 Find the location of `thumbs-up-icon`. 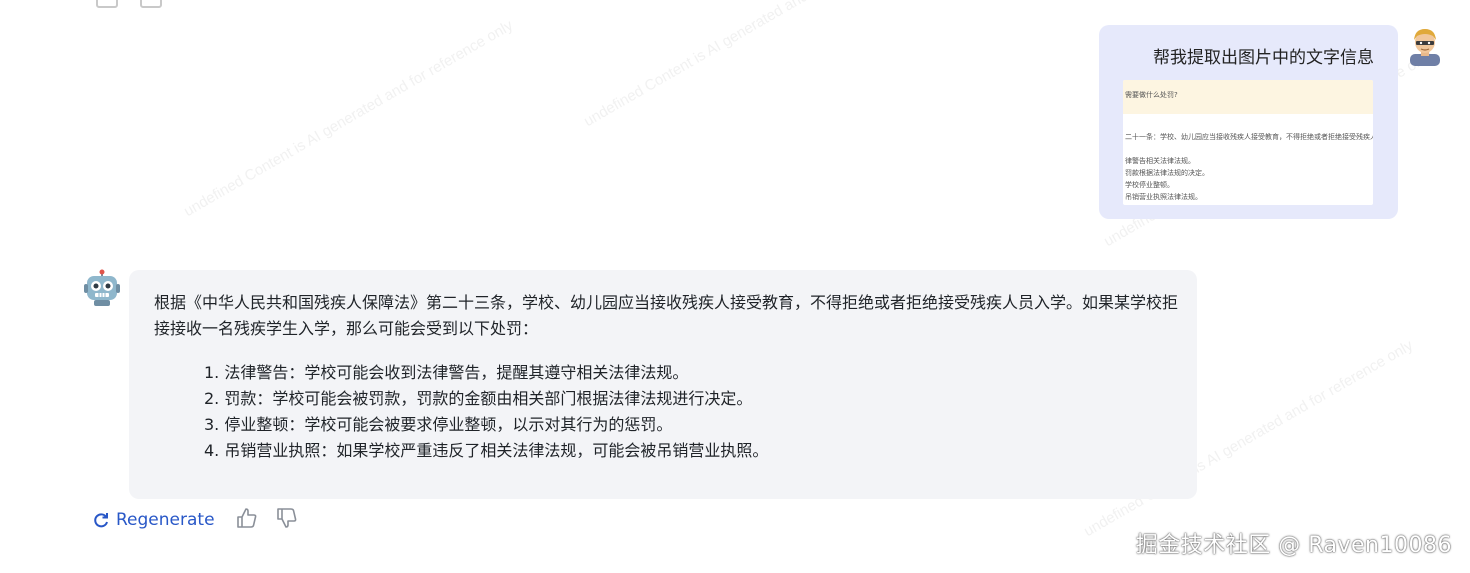

thumbs-up-icon is located at coordinates (246, 518).